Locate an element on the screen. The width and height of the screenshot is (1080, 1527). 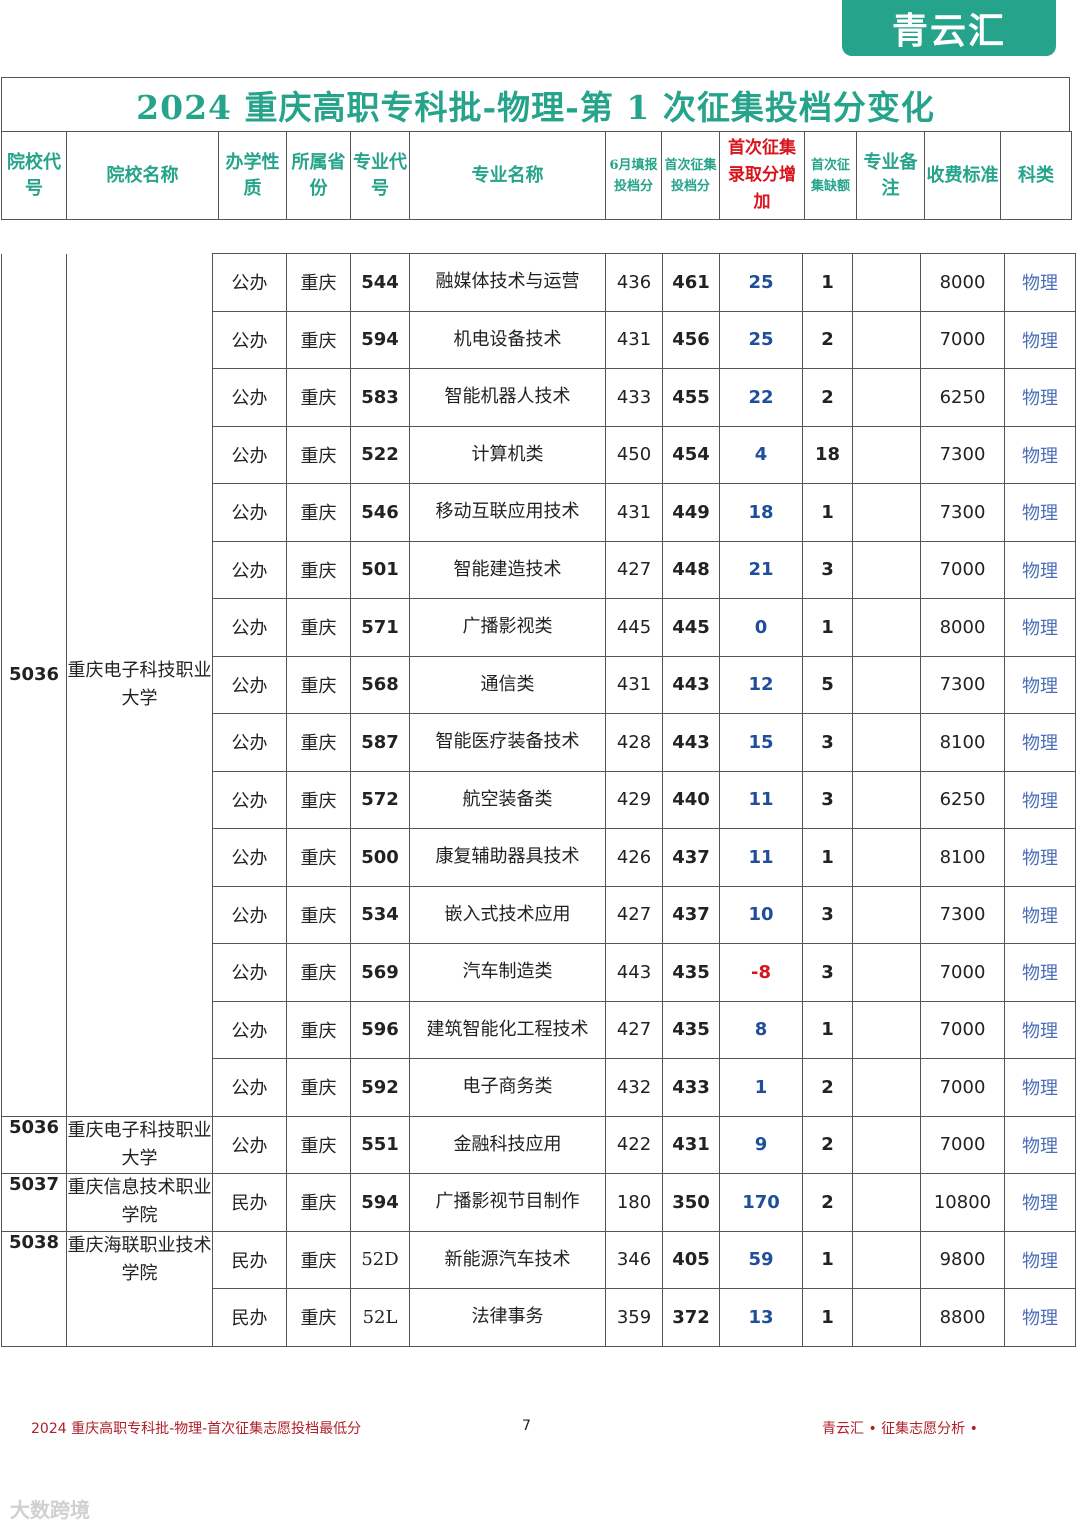
increase-cell: 0 is located at coordinates (761, 627).